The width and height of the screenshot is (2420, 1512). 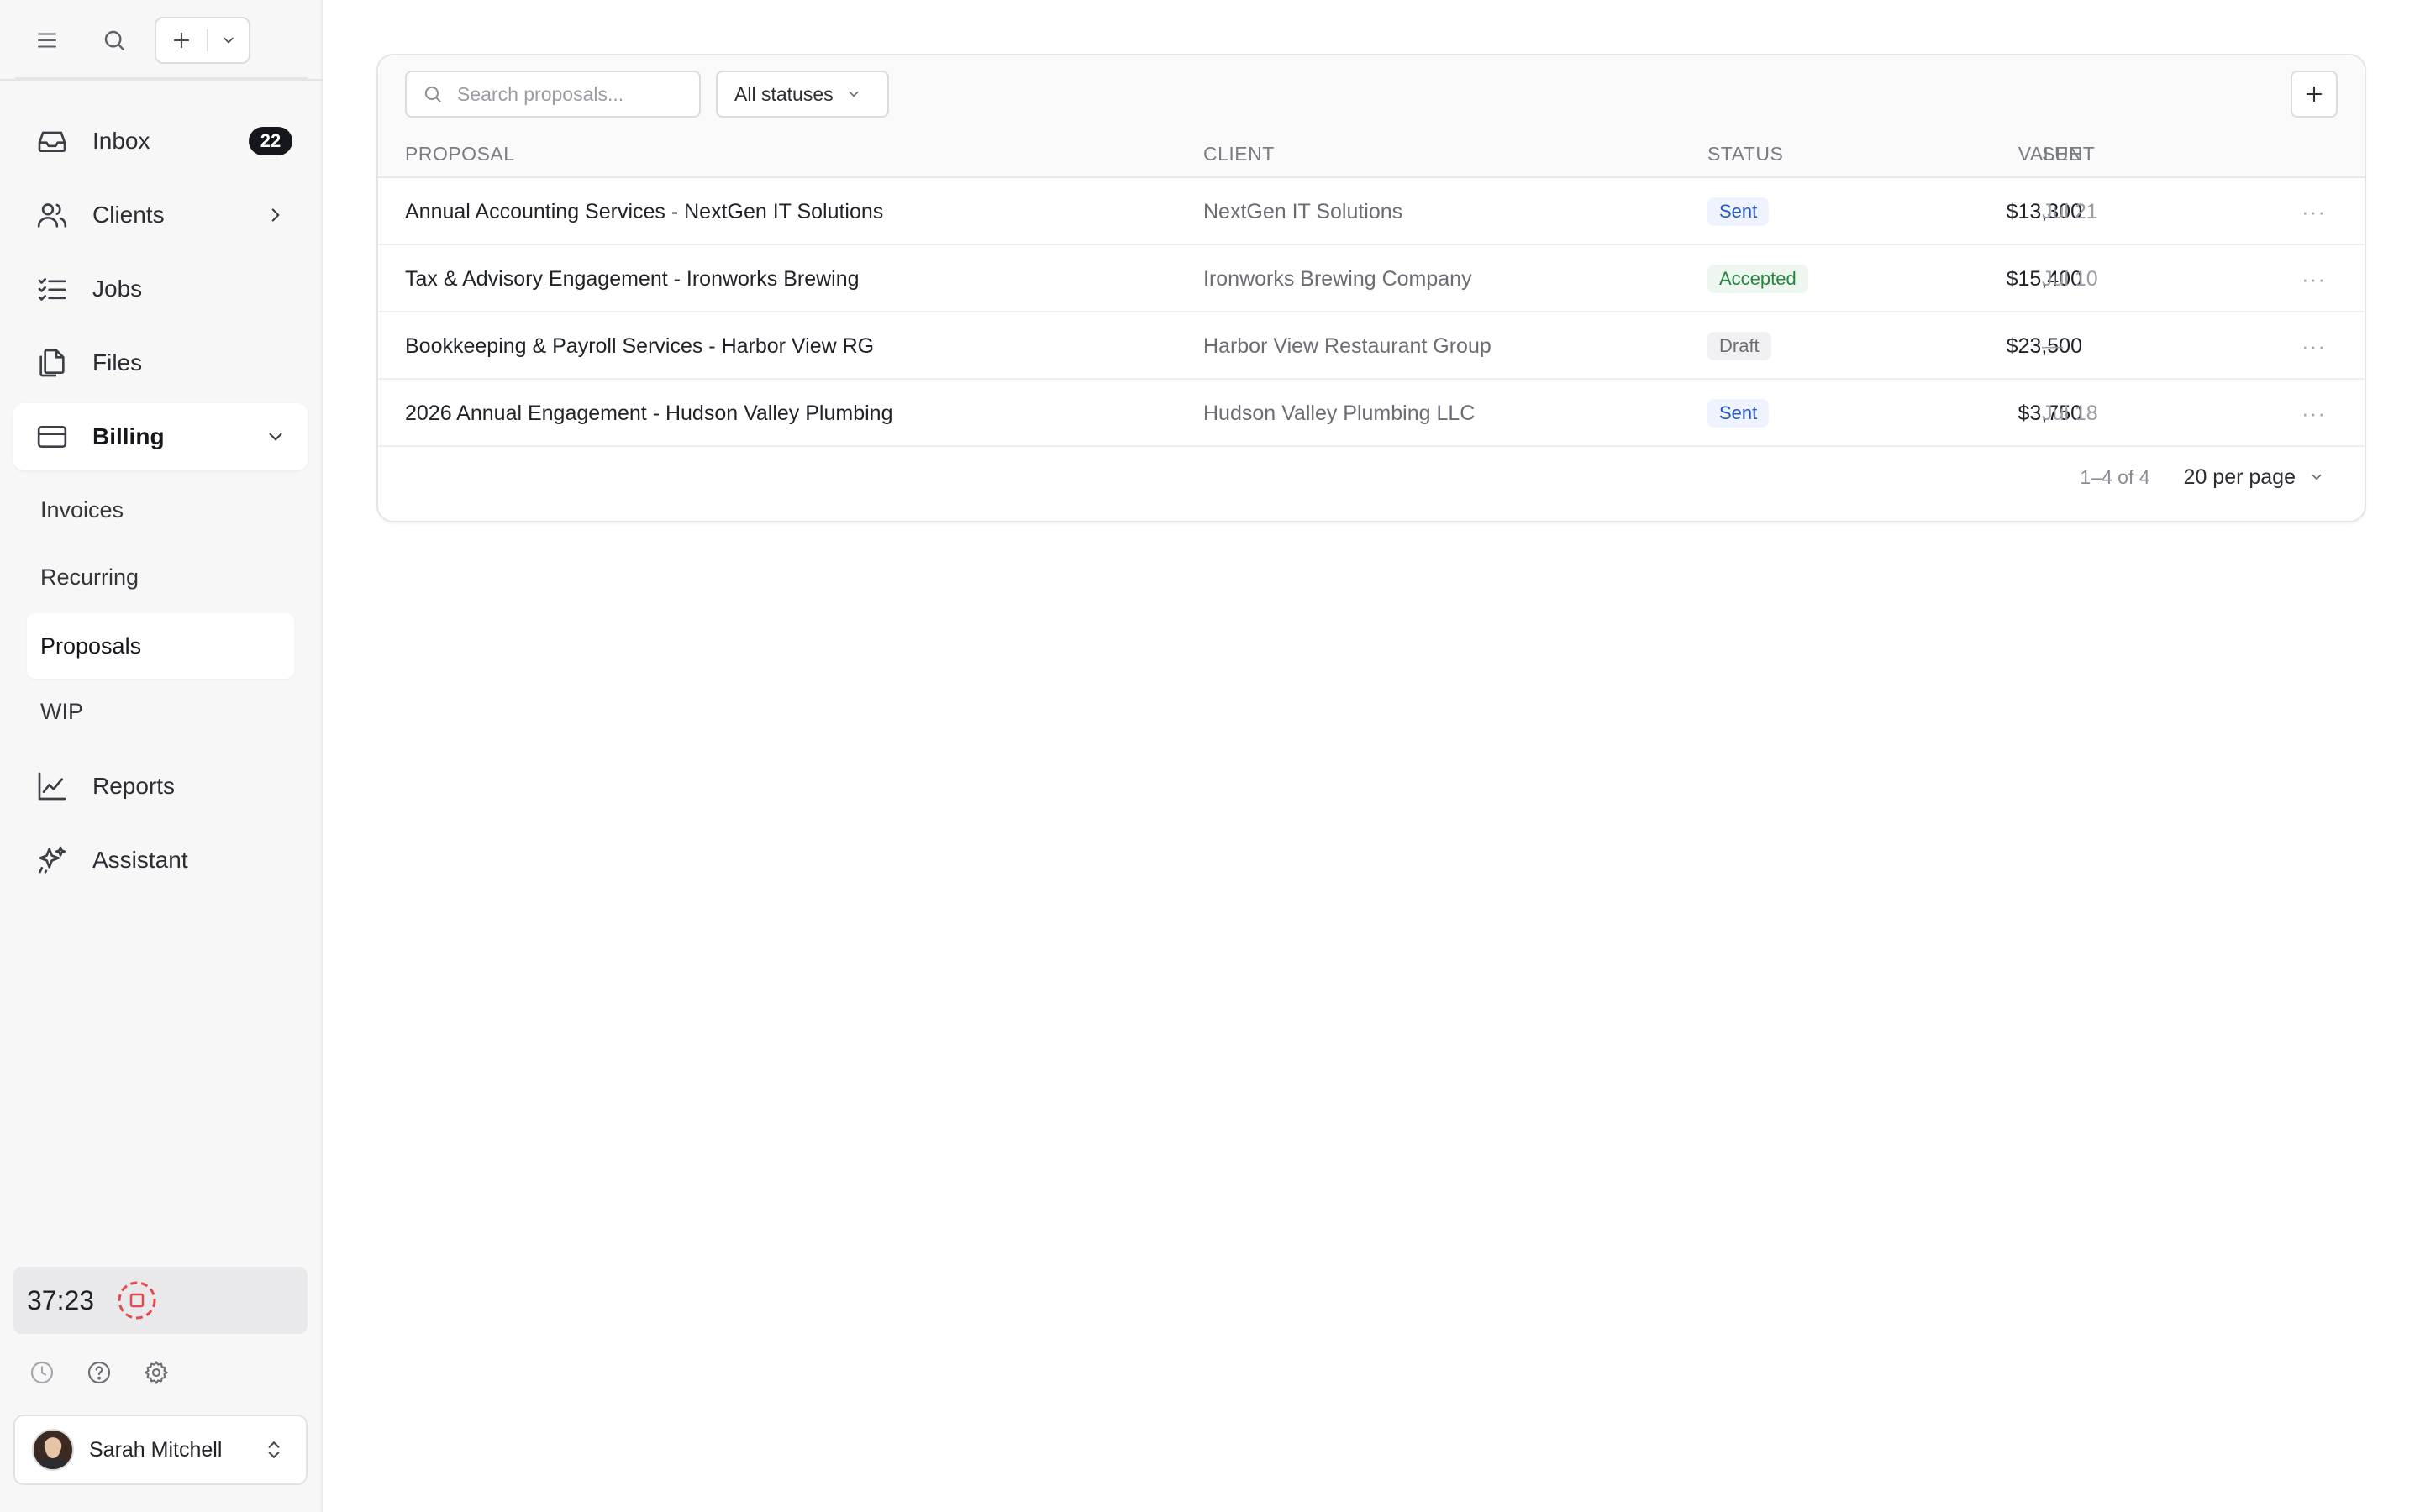 I want to click on sidebar-subitem-invoices: Invoices, so click(x=161, y=510).